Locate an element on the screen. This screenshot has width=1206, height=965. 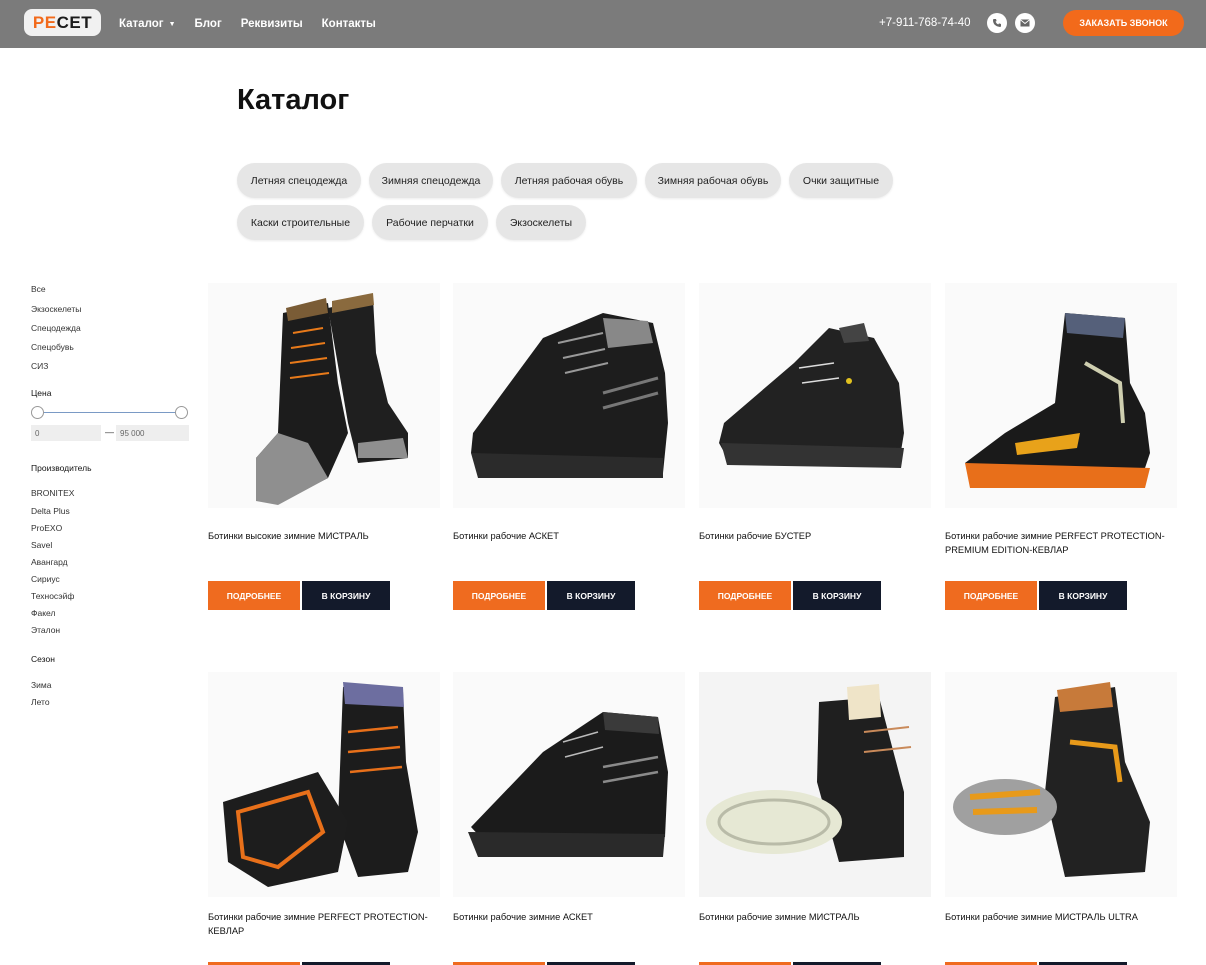
category-chip-winter-footwear: Зимняя рабочая обувь is located at coordinates (713, 180).